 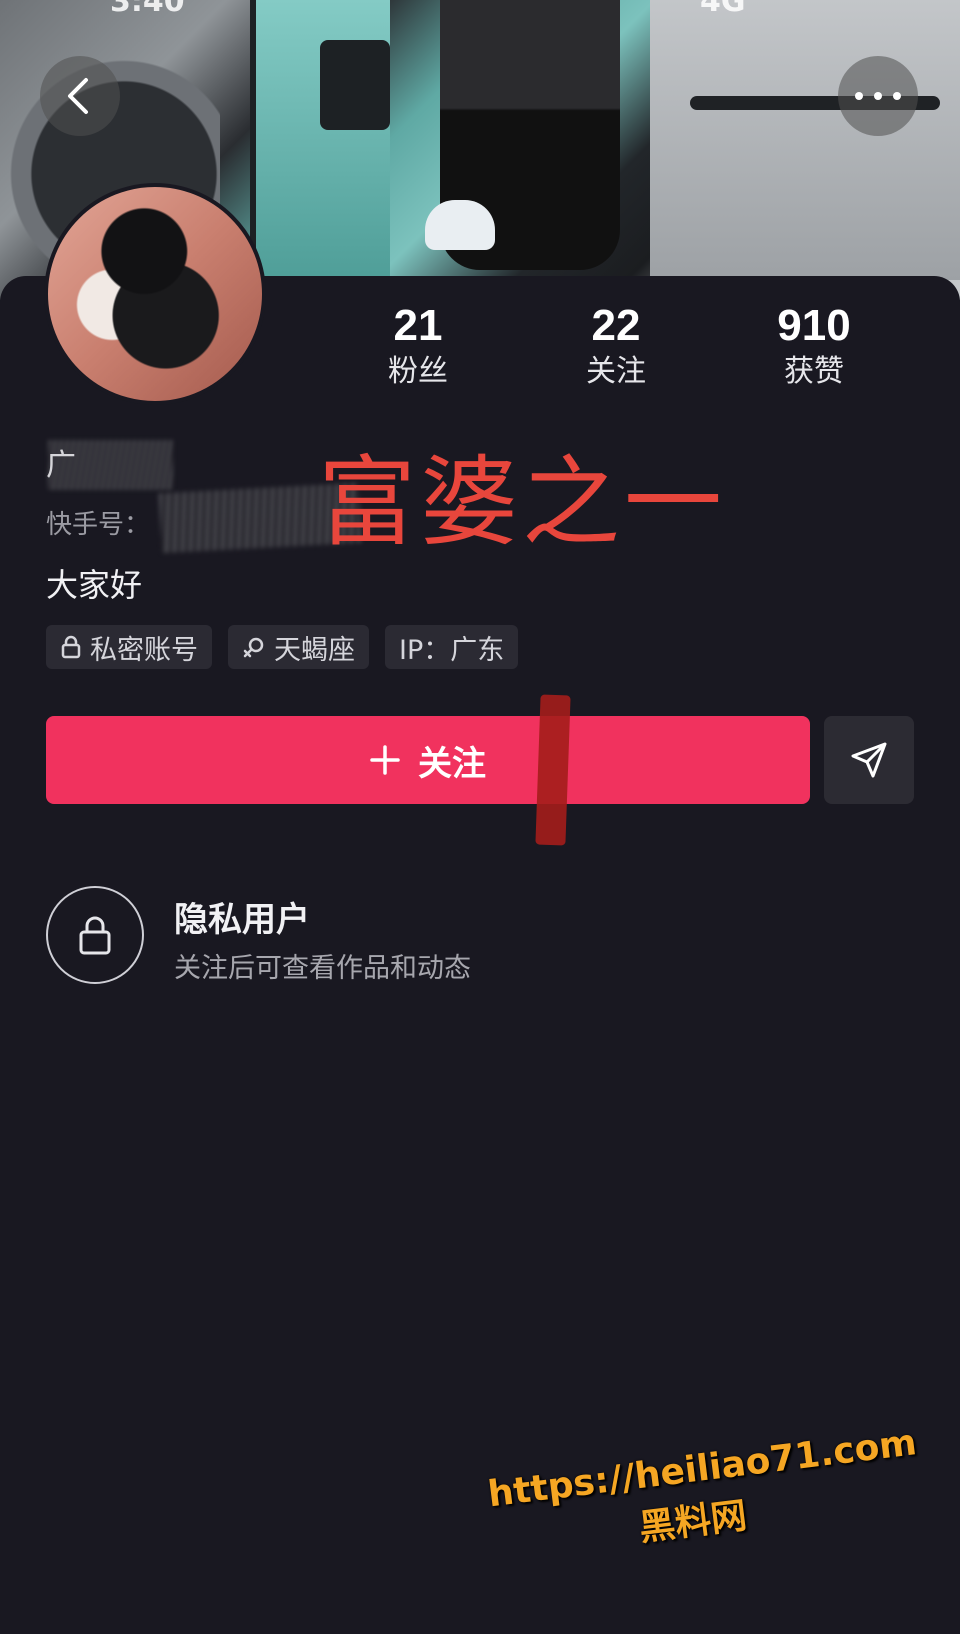 What do you see at coordinates (452, 650) in the screenshot?
I see `tag-ip-label: IP：广东` at bounding box center [452, 650].